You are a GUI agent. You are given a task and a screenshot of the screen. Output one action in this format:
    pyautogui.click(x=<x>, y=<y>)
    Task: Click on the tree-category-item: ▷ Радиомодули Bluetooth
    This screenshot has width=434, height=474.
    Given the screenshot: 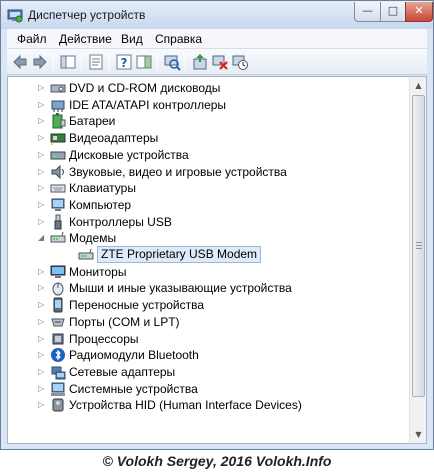 What is the action you would take?
    pyautogui.click(x=208, y=355)
    